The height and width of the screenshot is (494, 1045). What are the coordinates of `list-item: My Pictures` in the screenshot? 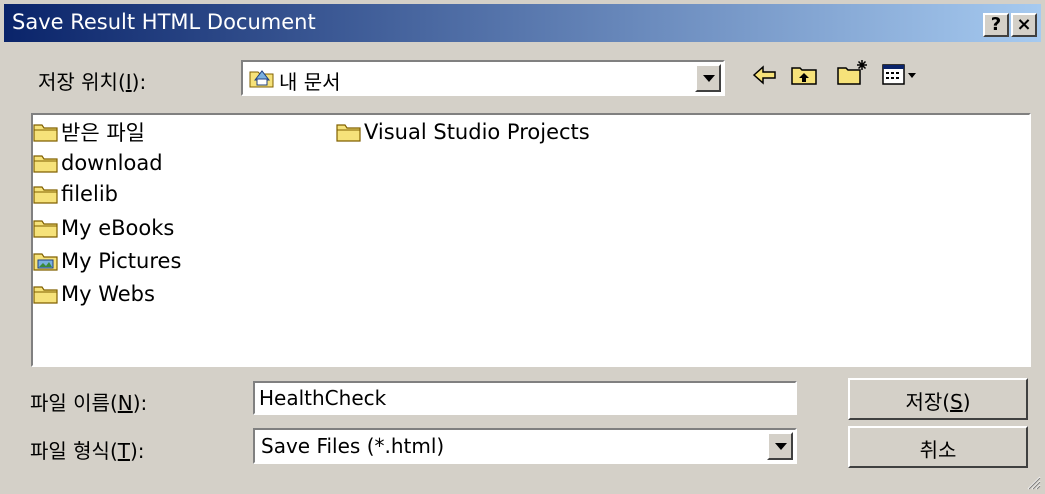 It's located at (107, 261).